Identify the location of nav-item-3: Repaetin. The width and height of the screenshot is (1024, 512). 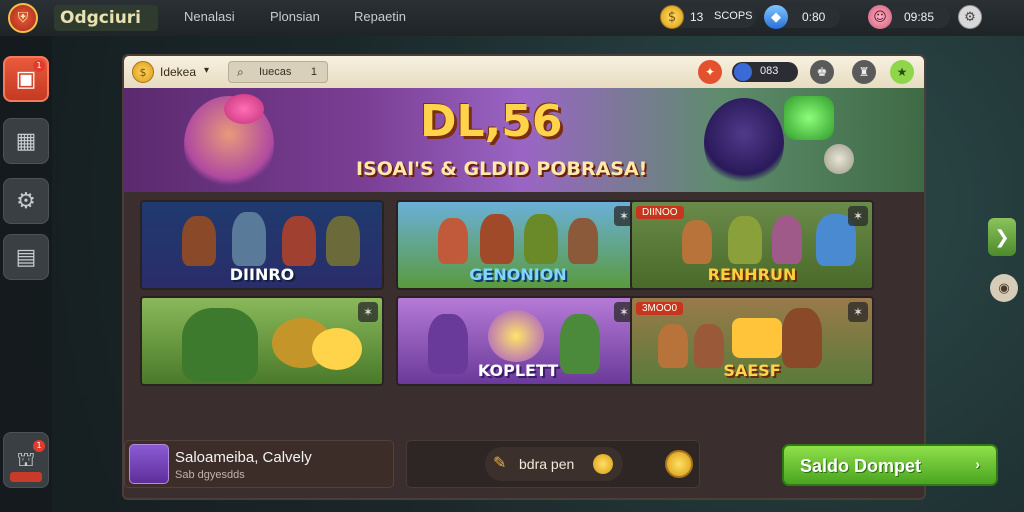
(380, 16).